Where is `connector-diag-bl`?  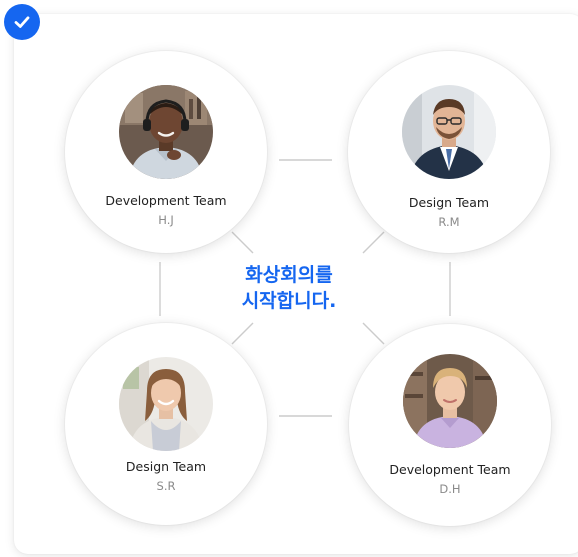 connector-diag-bl is located at coordinates (242, 333).